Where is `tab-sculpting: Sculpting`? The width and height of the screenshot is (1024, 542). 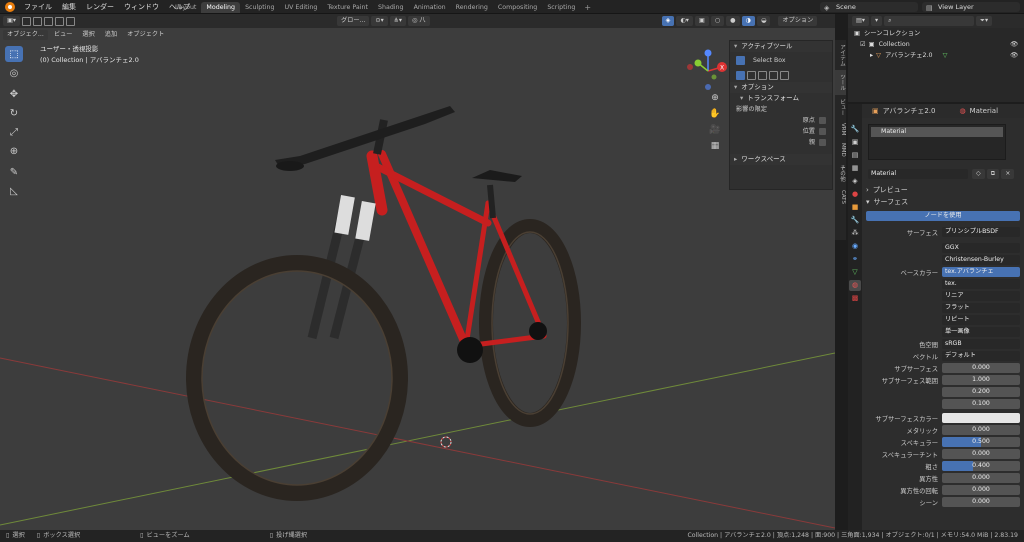
tab-sculpting: Sculpting is located at coordinates (259, 7).